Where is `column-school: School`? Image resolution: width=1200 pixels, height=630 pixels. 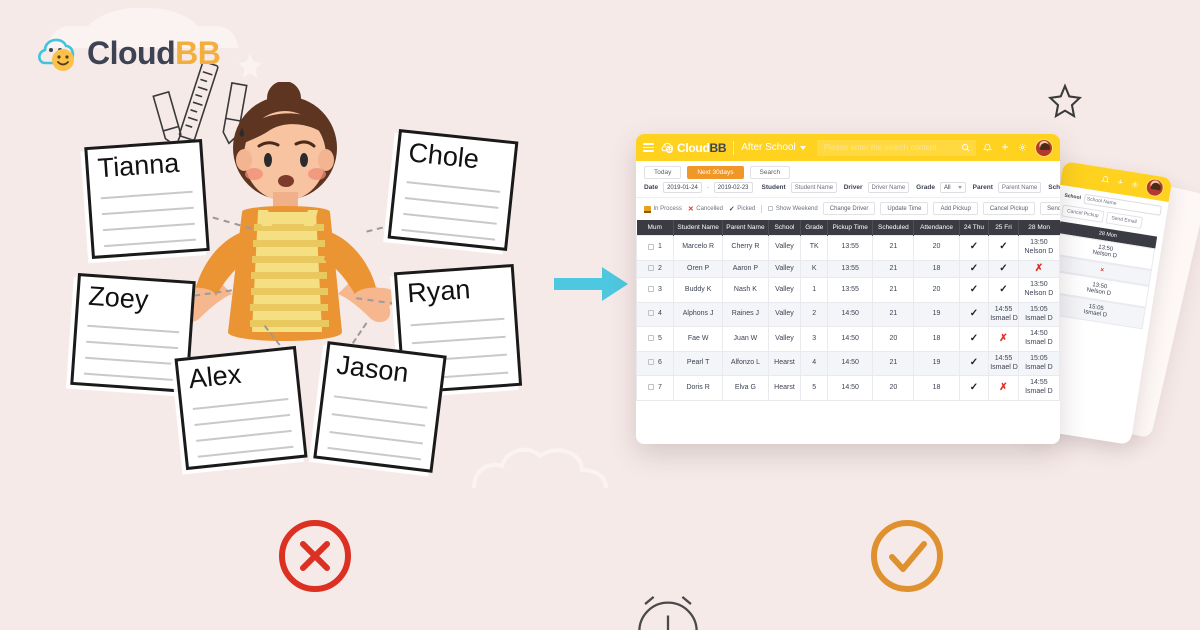 column-school: School is located at coordinates (785, 228).